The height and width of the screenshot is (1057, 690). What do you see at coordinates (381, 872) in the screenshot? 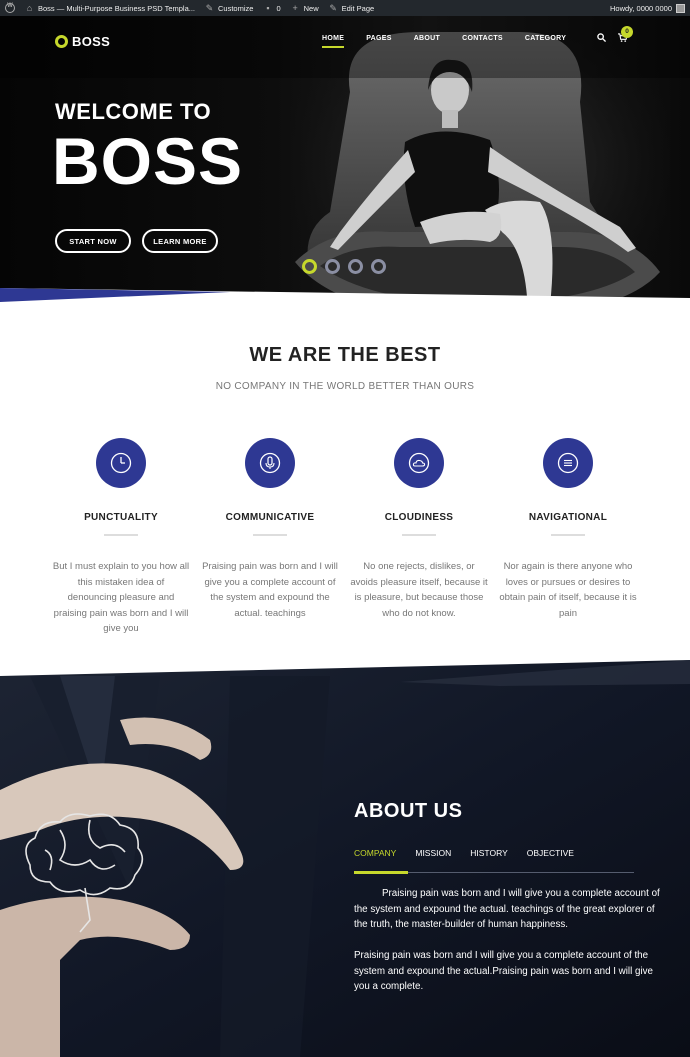
I see `active-tab-indicator` at bounding box center [381, 872].